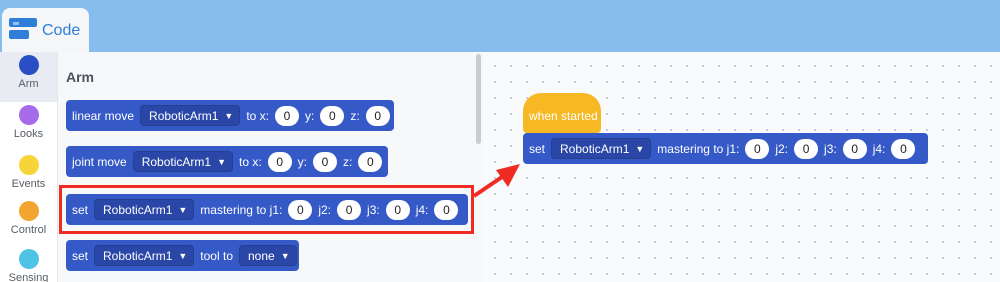 This screenshot has width=1000, height=282. I want to click on tab-code: Code, so click(45, 31).